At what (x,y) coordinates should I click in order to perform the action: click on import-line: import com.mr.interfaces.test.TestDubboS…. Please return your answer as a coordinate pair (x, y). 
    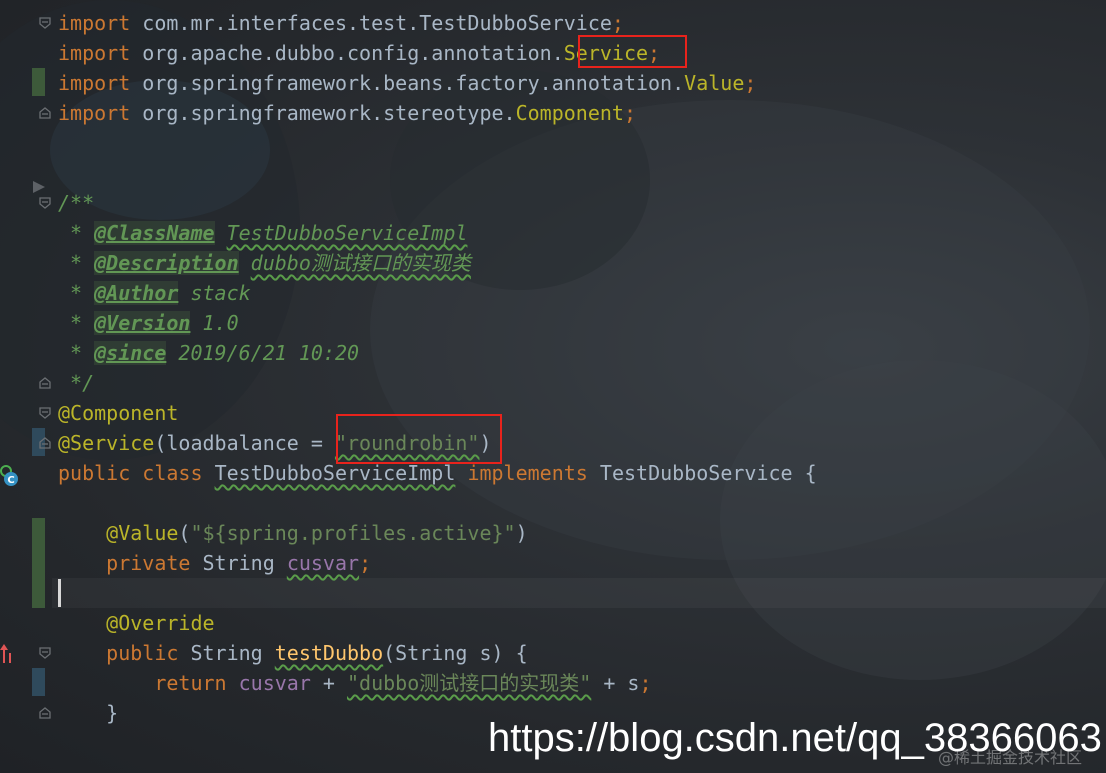
    Looking at the image, I should click on (341, 23).